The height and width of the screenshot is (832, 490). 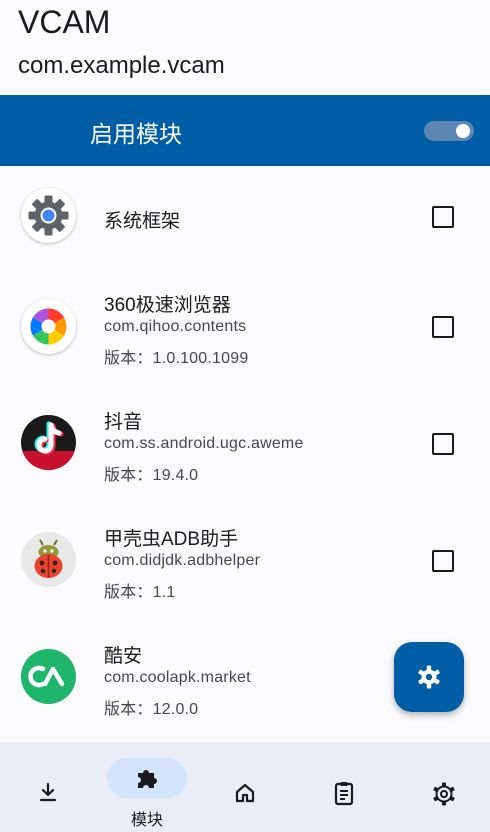 What do you see at coordinates (123, 422) in the screenshot?
I see `app-name: 抖音` at bounding box center [123, 422].